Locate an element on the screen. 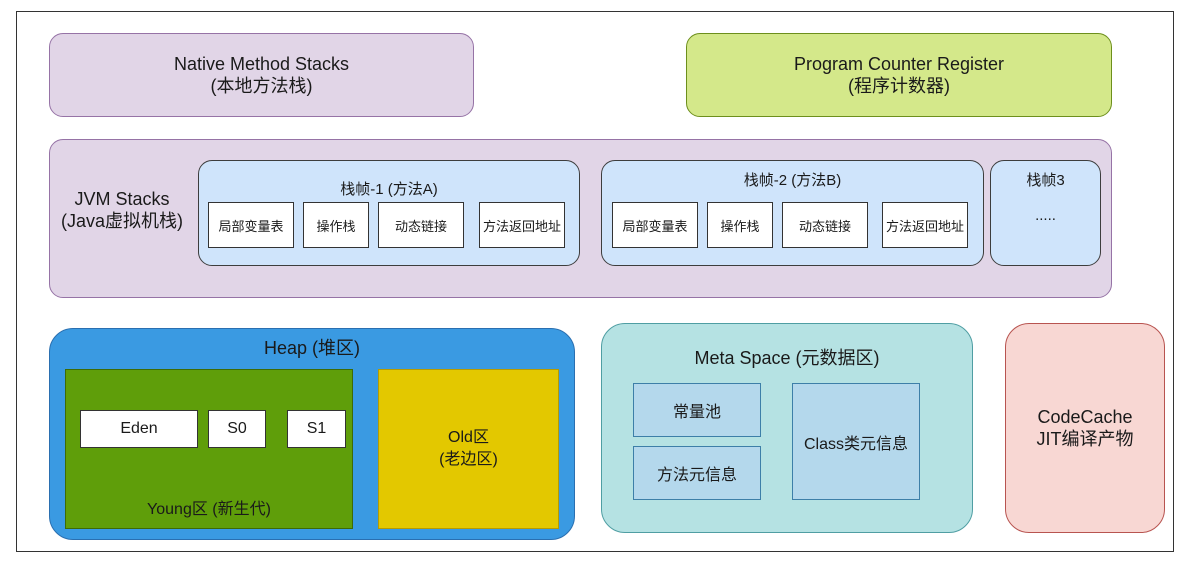 This screenshot has height=570, width=1192. program-counter-register: Program Counter Register (程序计数器) is located at coordinates (899, 75).